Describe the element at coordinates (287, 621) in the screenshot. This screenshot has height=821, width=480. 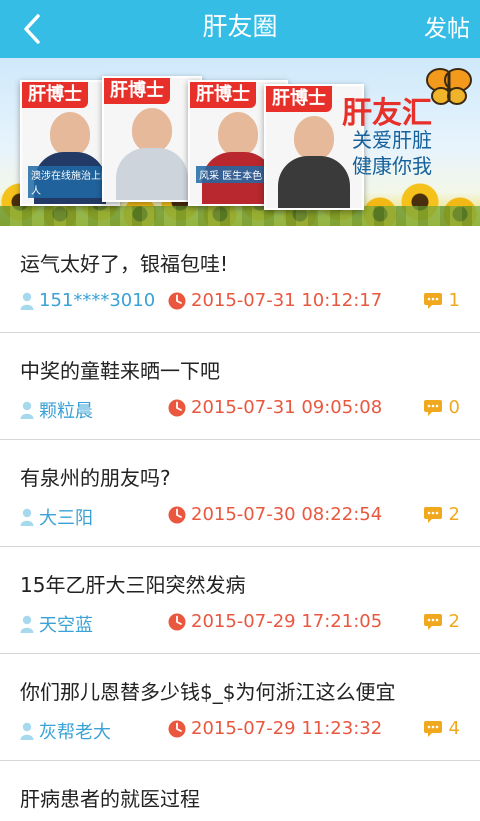
I see `time-text: 2015-07-29 17:21:05` at that location.